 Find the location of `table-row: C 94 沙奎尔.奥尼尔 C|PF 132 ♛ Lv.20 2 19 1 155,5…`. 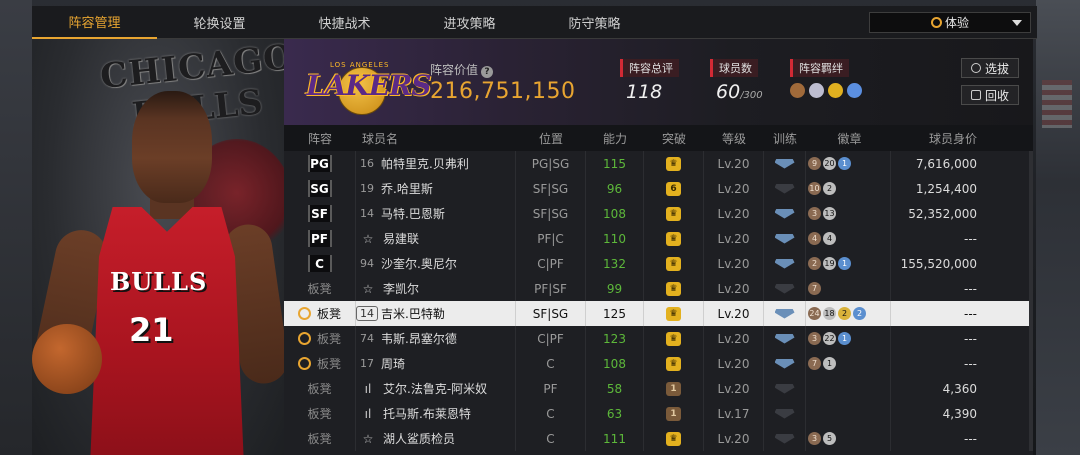

table-row: C 94 沙奎尔.奥尼尔 C|PF 132 ♛ Lv.20 2 19 1 155,5… is located at coordinates (658, 263).